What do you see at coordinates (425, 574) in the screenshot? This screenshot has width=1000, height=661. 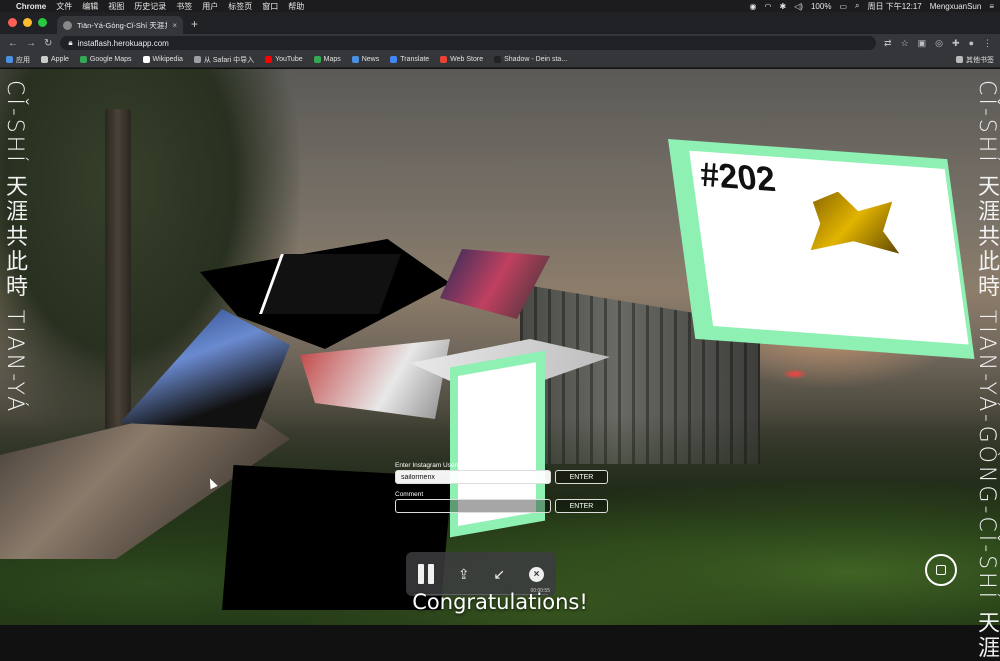 I see `pause-button` at bounding box center [425, 574].